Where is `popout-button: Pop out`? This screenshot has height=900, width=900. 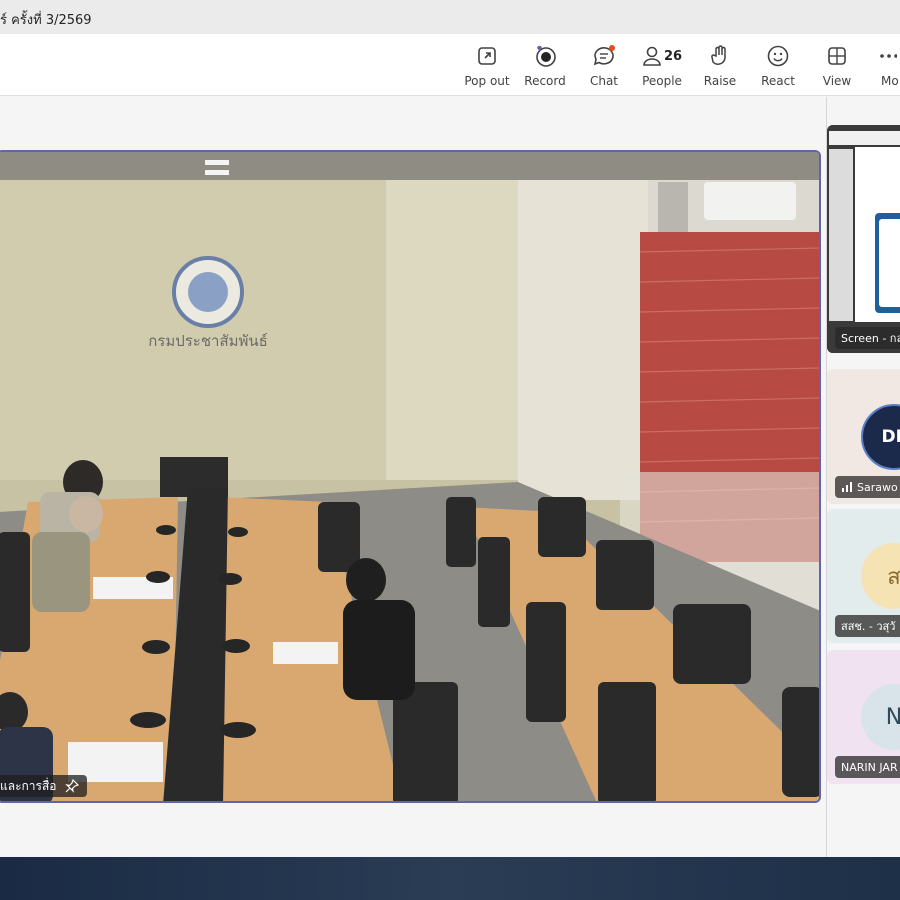 popout-button: Pop out is located at coordinates (487, 67).